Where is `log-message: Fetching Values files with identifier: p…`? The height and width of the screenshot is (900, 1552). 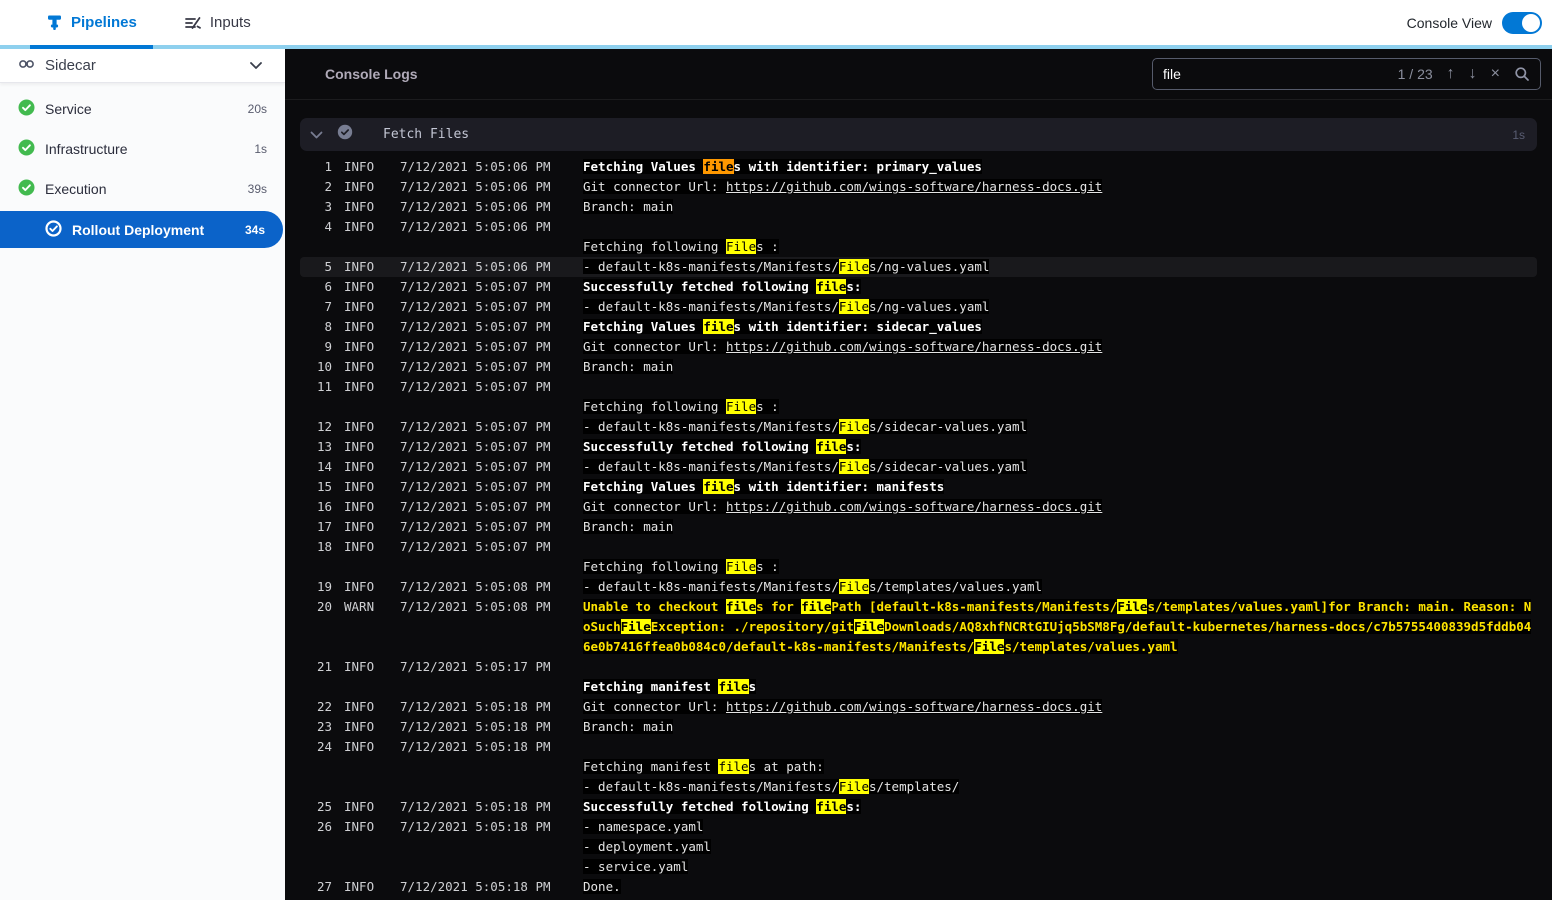 log-message: Fetching Values files with identifier: p… is located at coordinates (782, 166).